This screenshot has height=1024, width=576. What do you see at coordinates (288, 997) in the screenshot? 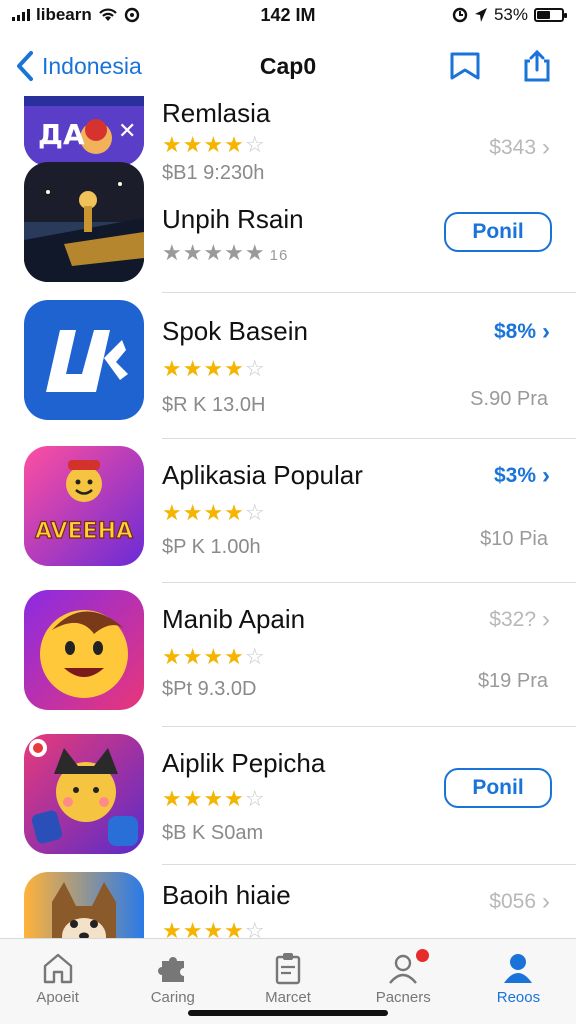
I see `tab-label: Marcet` at bounding box center [288, 997].